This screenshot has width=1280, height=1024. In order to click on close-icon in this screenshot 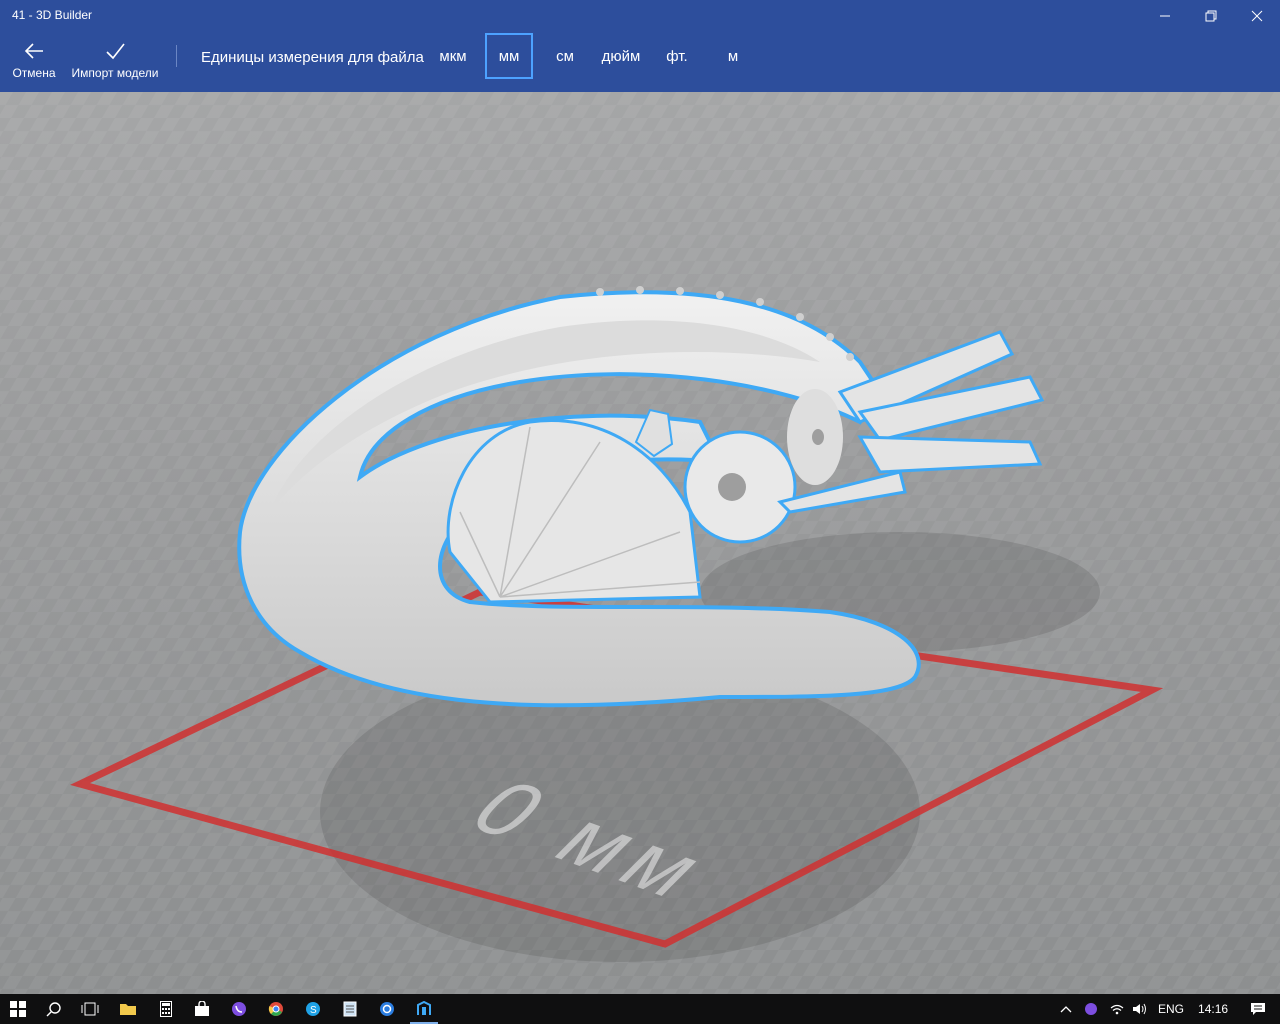, I will do `click(1257, 16)`.